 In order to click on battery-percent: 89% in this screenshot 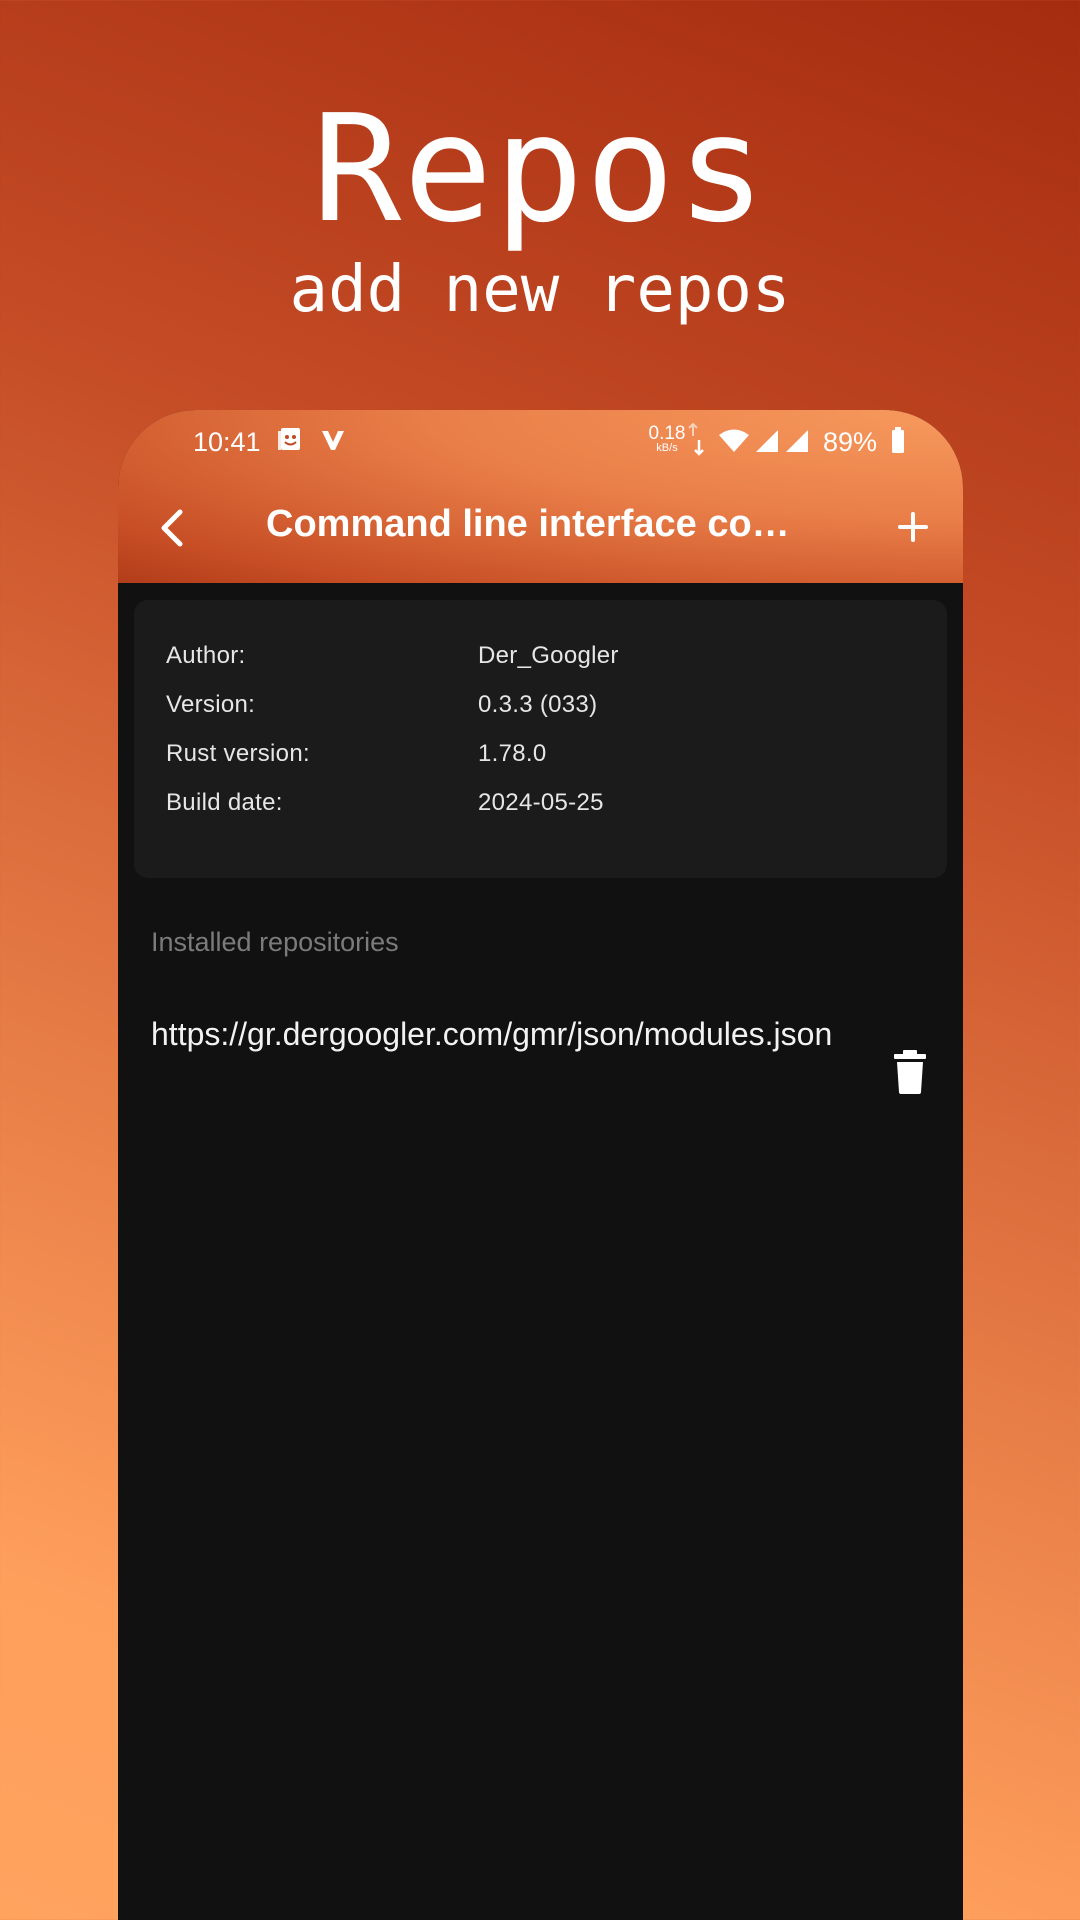, I will do `click(850, 442)`.